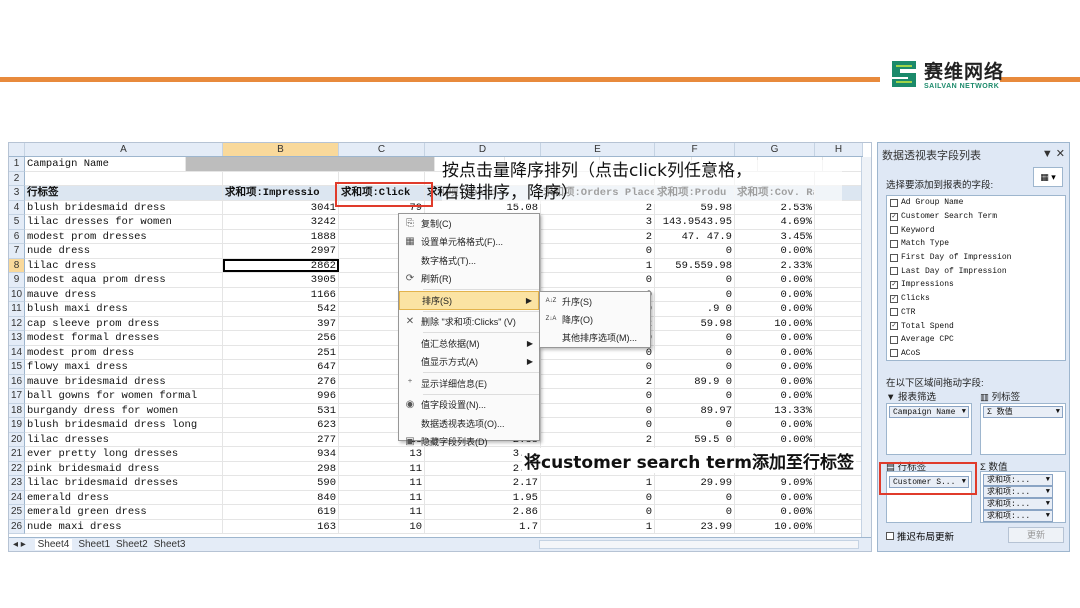 This screenshot has height=608, width=1080. Describe the element at coordinates (124, 222) in the screenshot. I see `cell: lilac dresses for women` at that location.